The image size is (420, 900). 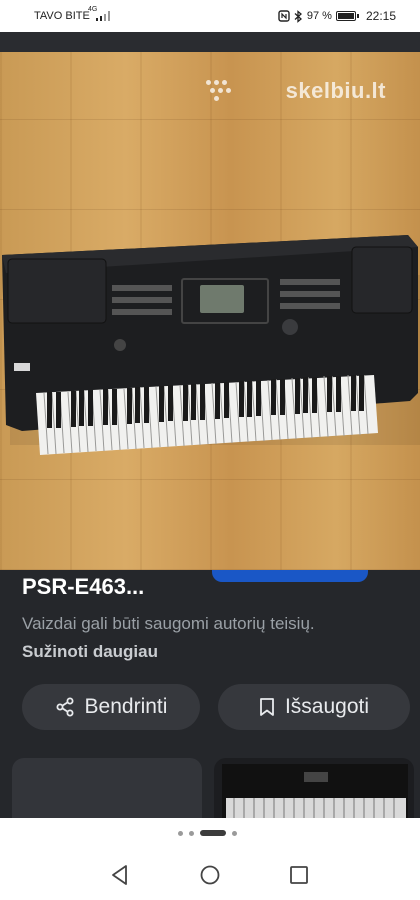 What do you see at coordinates (290, 576) in the screenshot?
I see `visit-button-edge` at bounding box center [290, 576].